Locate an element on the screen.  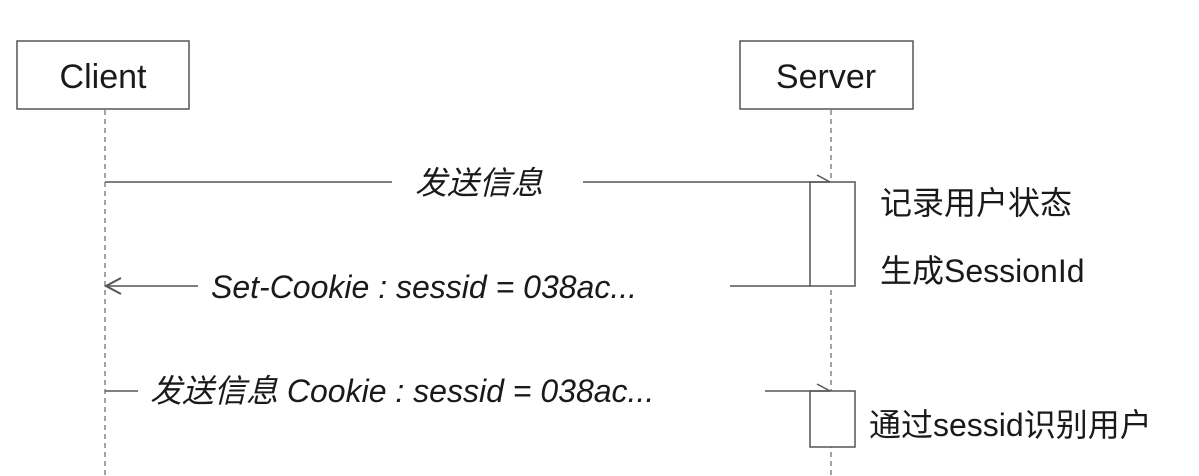
note-record-state: 记录用户状态 is located at coordinates (976, 203).